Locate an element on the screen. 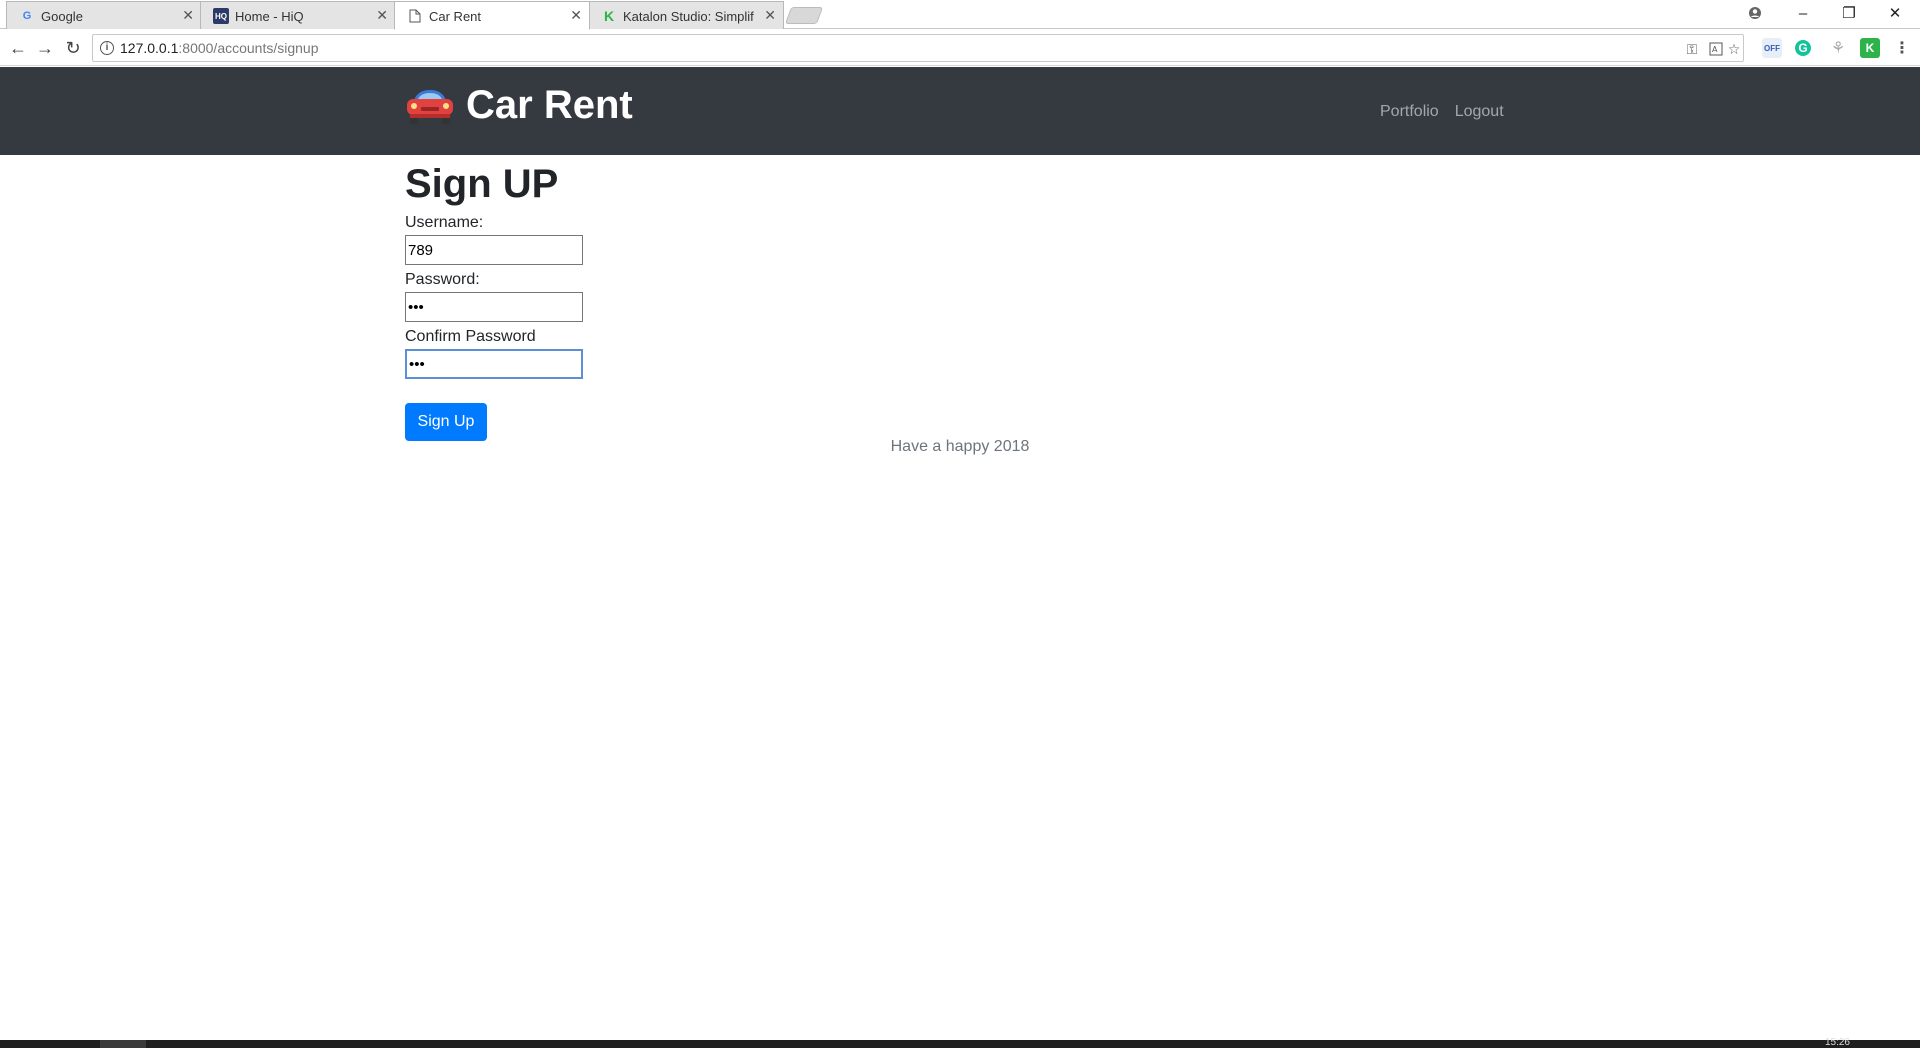 This screenshot has width=1920, height=1048. tab-katalon: K Katalon Studio: Simplif ✕ is located at coordinates (686, 15).